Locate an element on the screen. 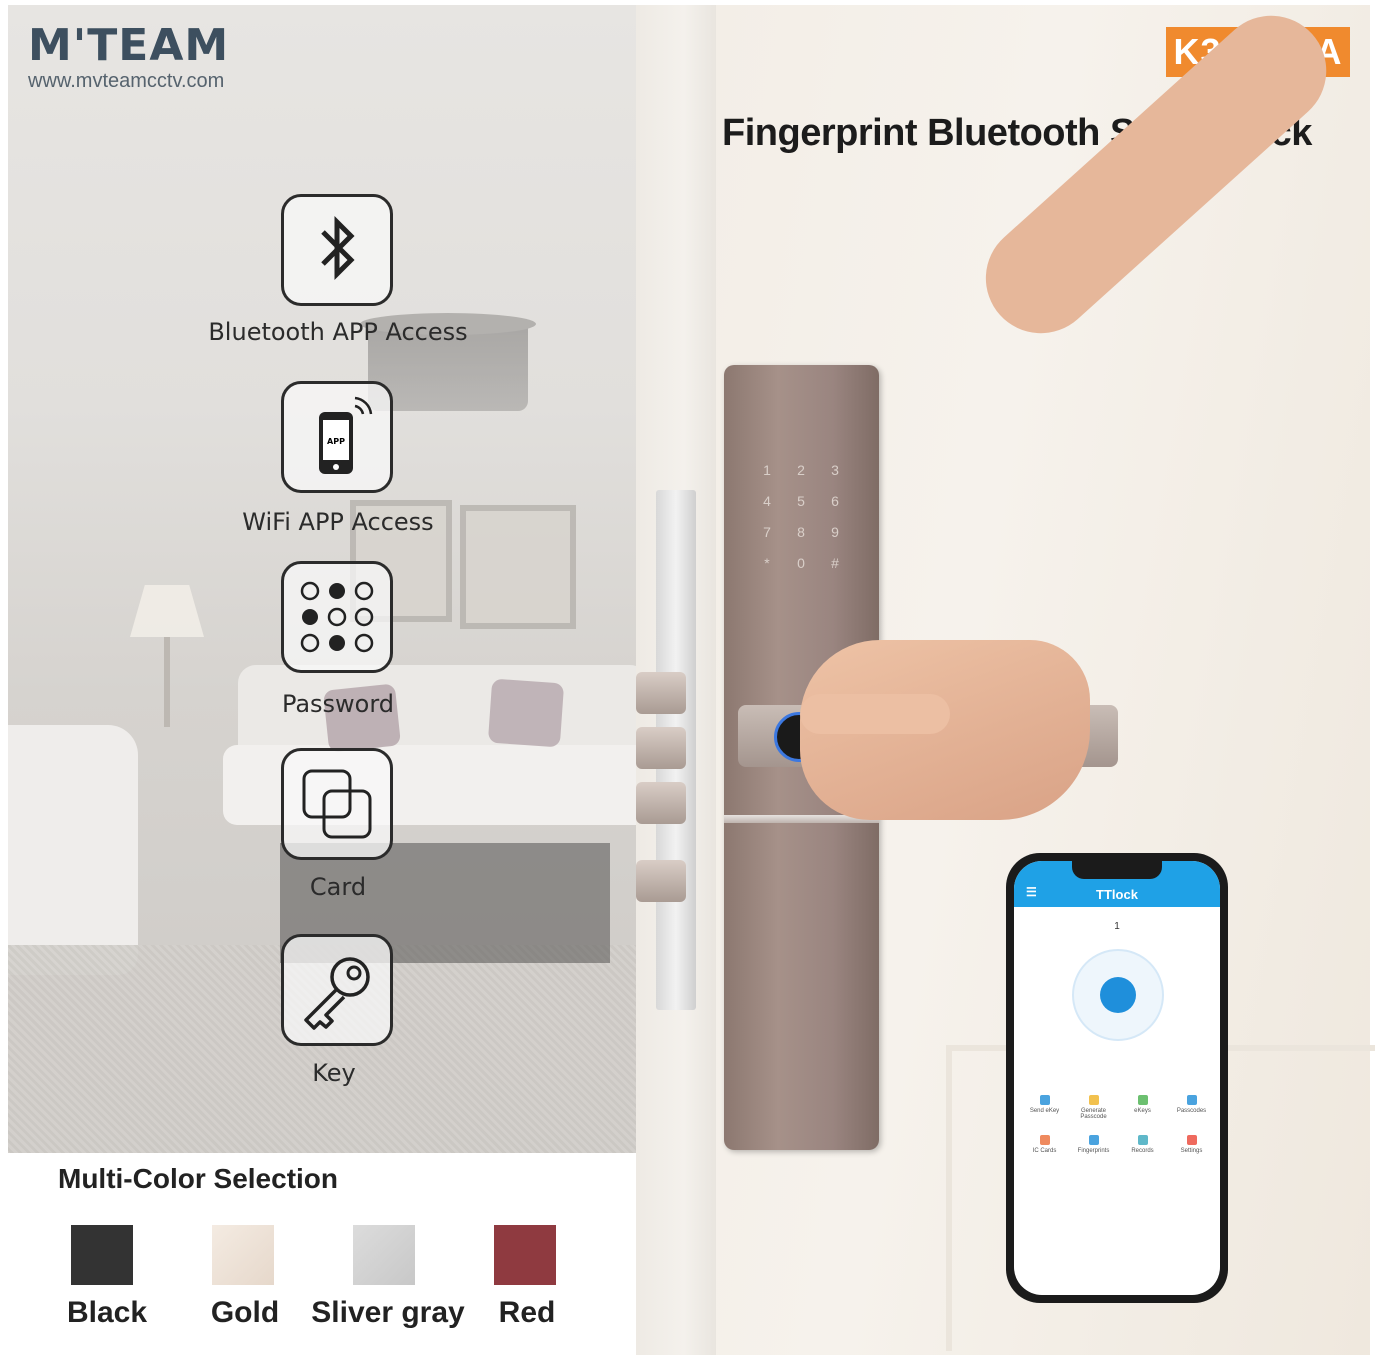 The width and height of the screenshot is (1375, 1358). lock-keypad: 1 2 3 4 5 6 7 8 9 * 0 # is located at coordinates (805, 517).